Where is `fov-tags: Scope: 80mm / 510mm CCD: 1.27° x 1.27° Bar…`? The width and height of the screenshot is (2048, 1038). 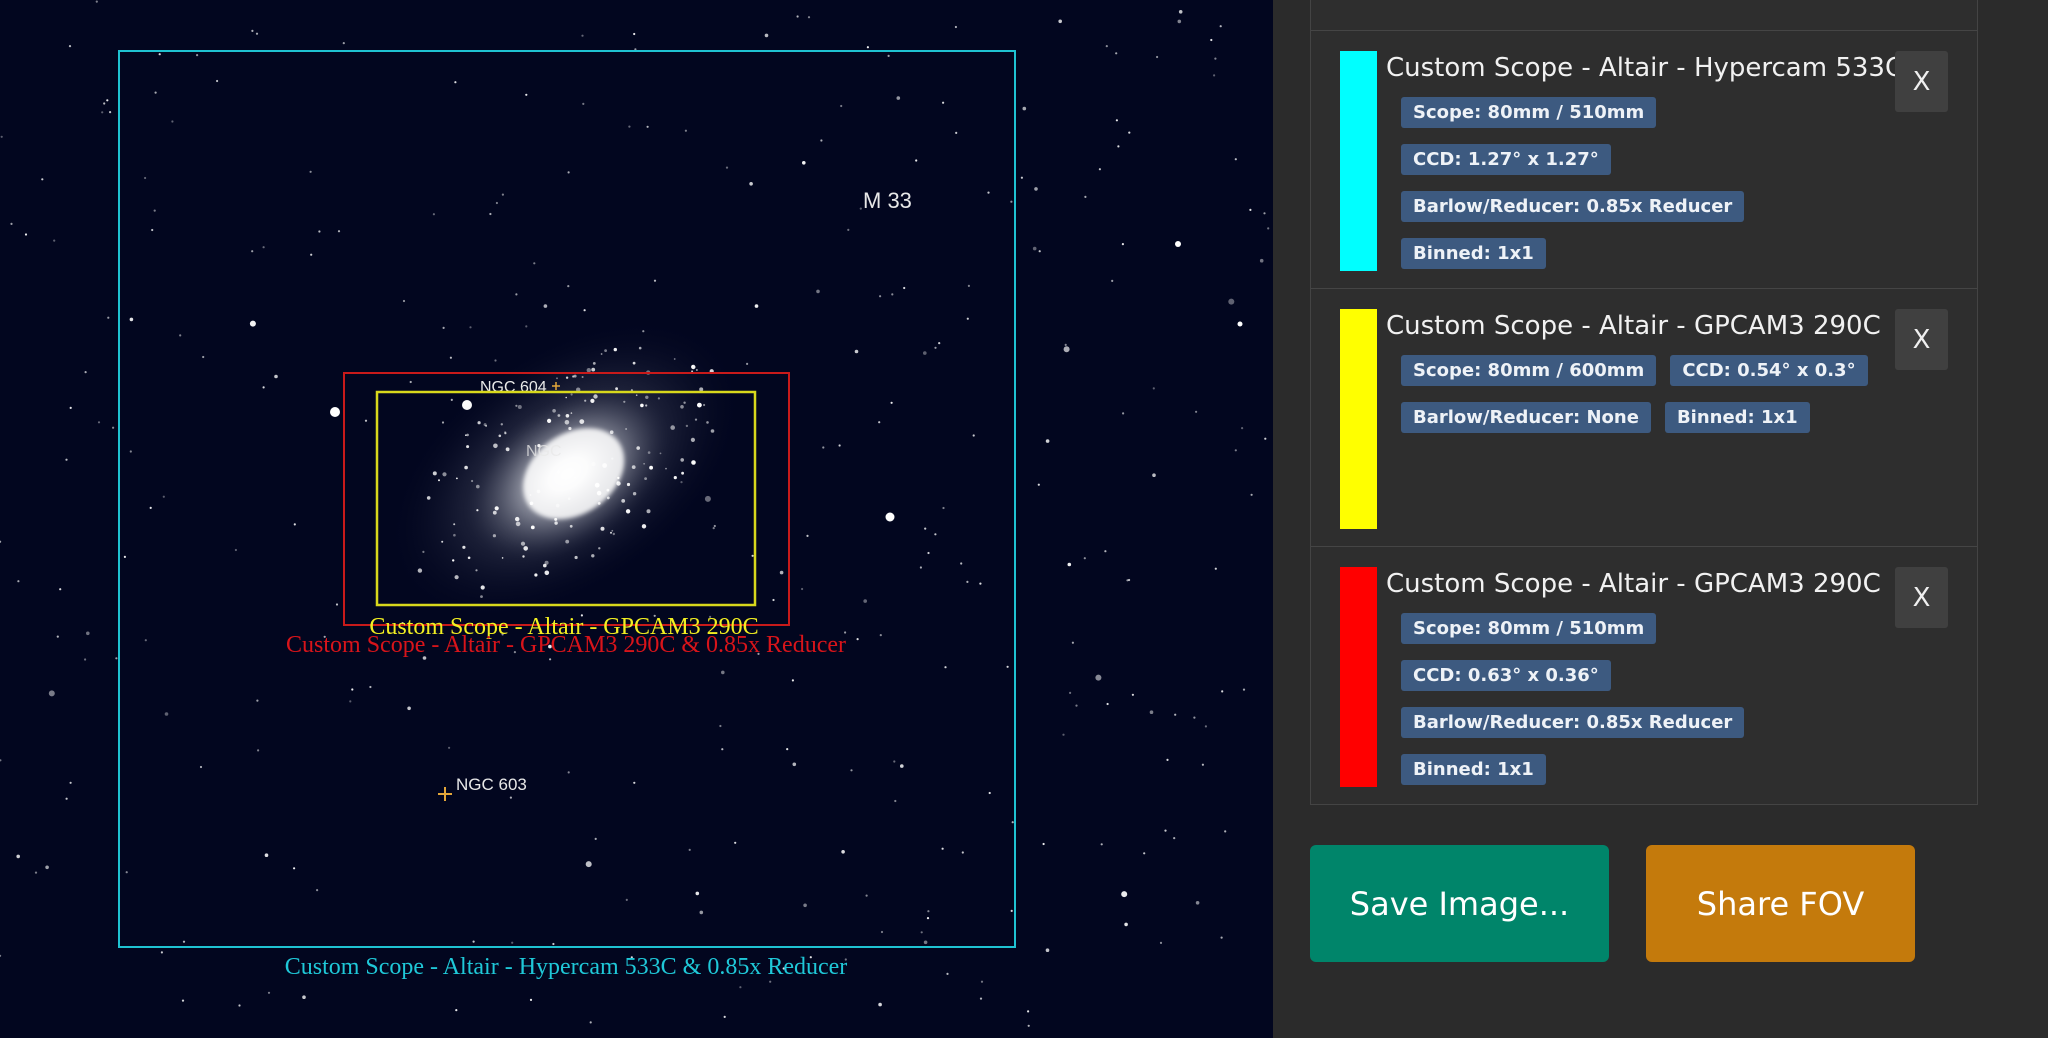 fov-tags: Scope: 80mm / 510mm CCD: 1.27° x 1.27° Bar… is located at coordinates (1646, 191).